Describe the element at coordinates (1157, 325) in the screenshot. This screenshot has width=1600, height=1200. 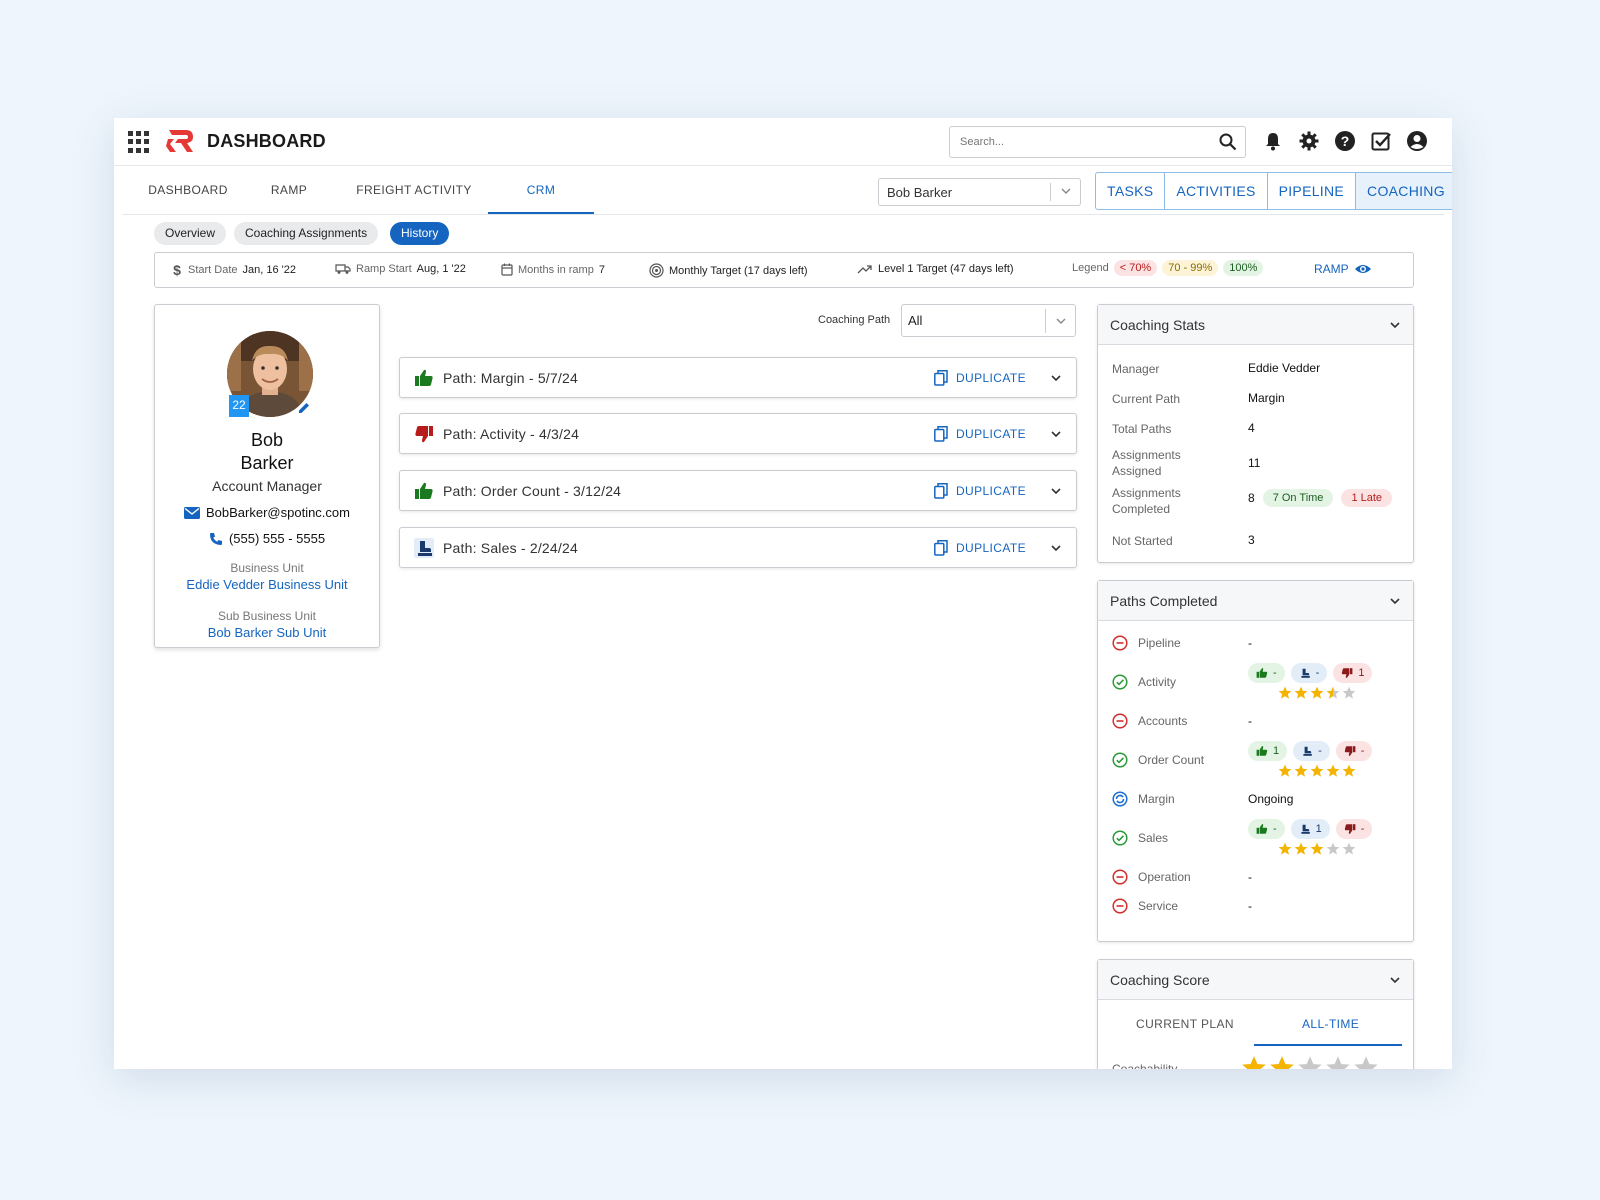
I see `coaching-stats-title: Coaching Stats` at that location.